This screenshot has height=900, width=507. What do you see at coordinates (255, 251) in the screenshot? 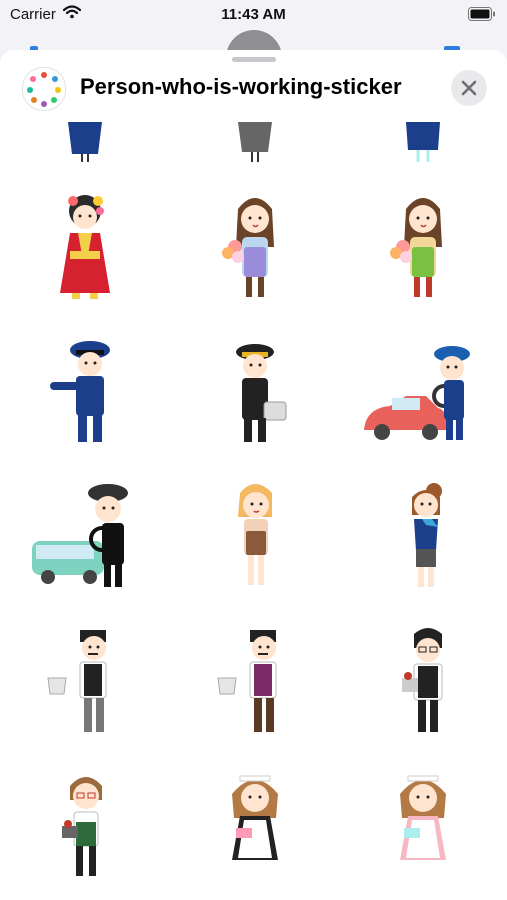
I see `sticker-florist-purple-apron` at bounding box center [255, 251].